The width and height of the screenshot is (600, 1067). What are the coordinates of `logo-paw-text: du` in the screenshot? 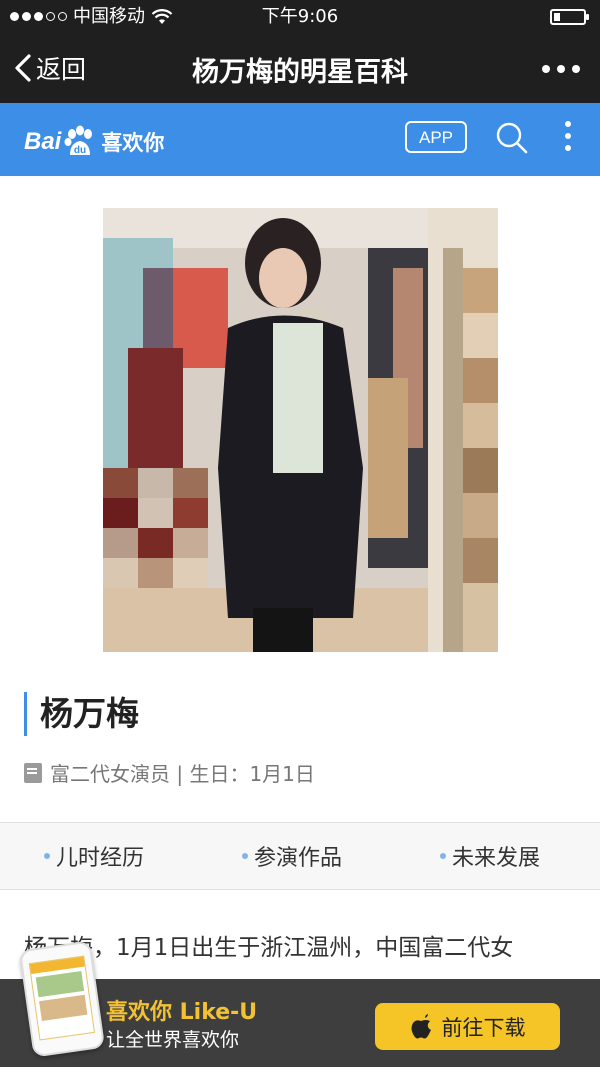 It's located at (80, 150).